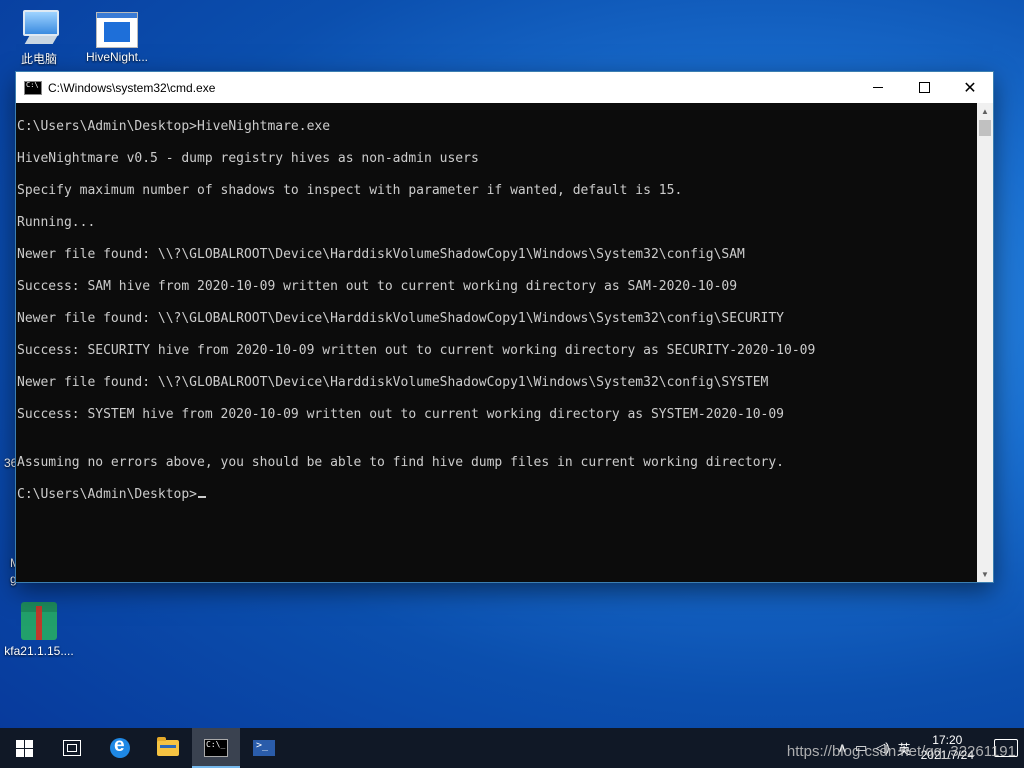 The width and height of the screenshot is (1024, 768). What do you see at coordinates (901, 751) in the screenshot?
I see `watermark-text: https://blog.csdn.net/qq_32261191` at bounding box center [901, 751].